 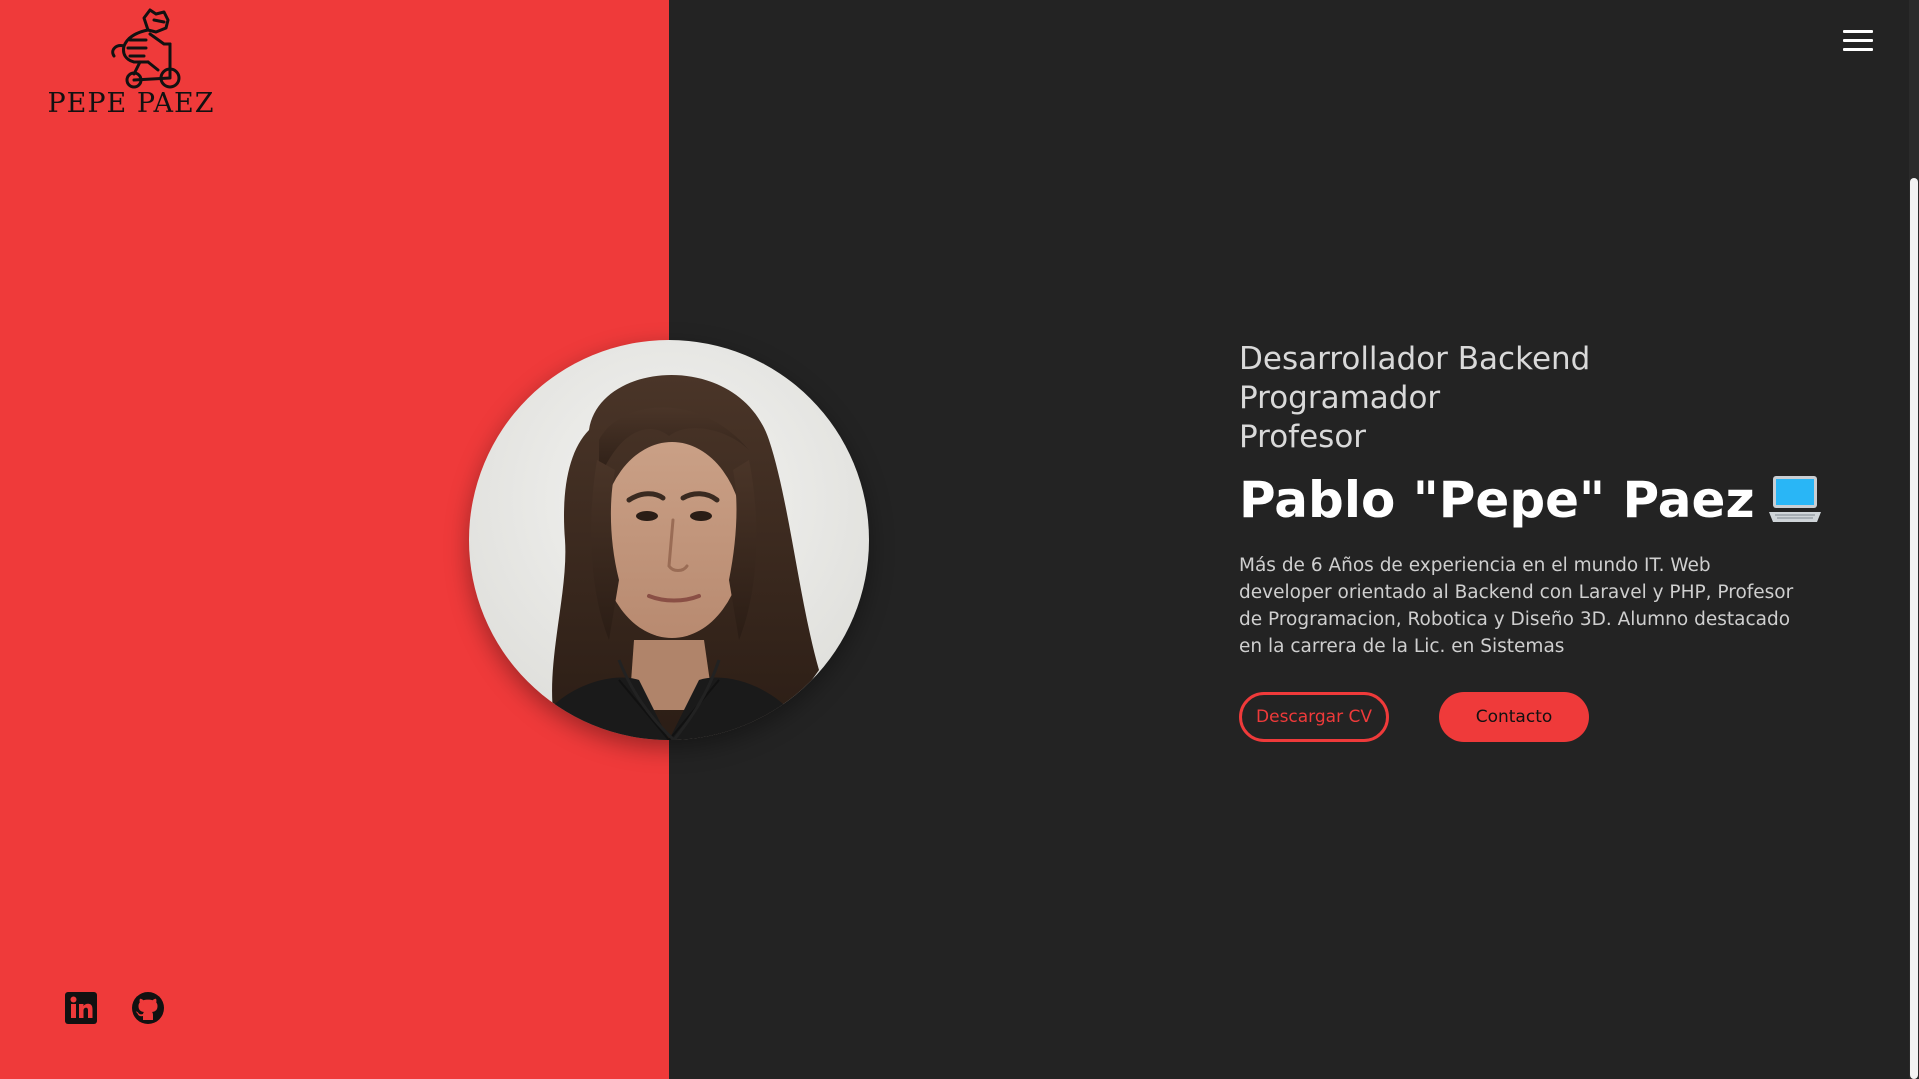 What do you see at coordinates (146, 48) in the screenshot?
I see `raccoon-bicycle-logo-icon` at bounding box center [146, 48].